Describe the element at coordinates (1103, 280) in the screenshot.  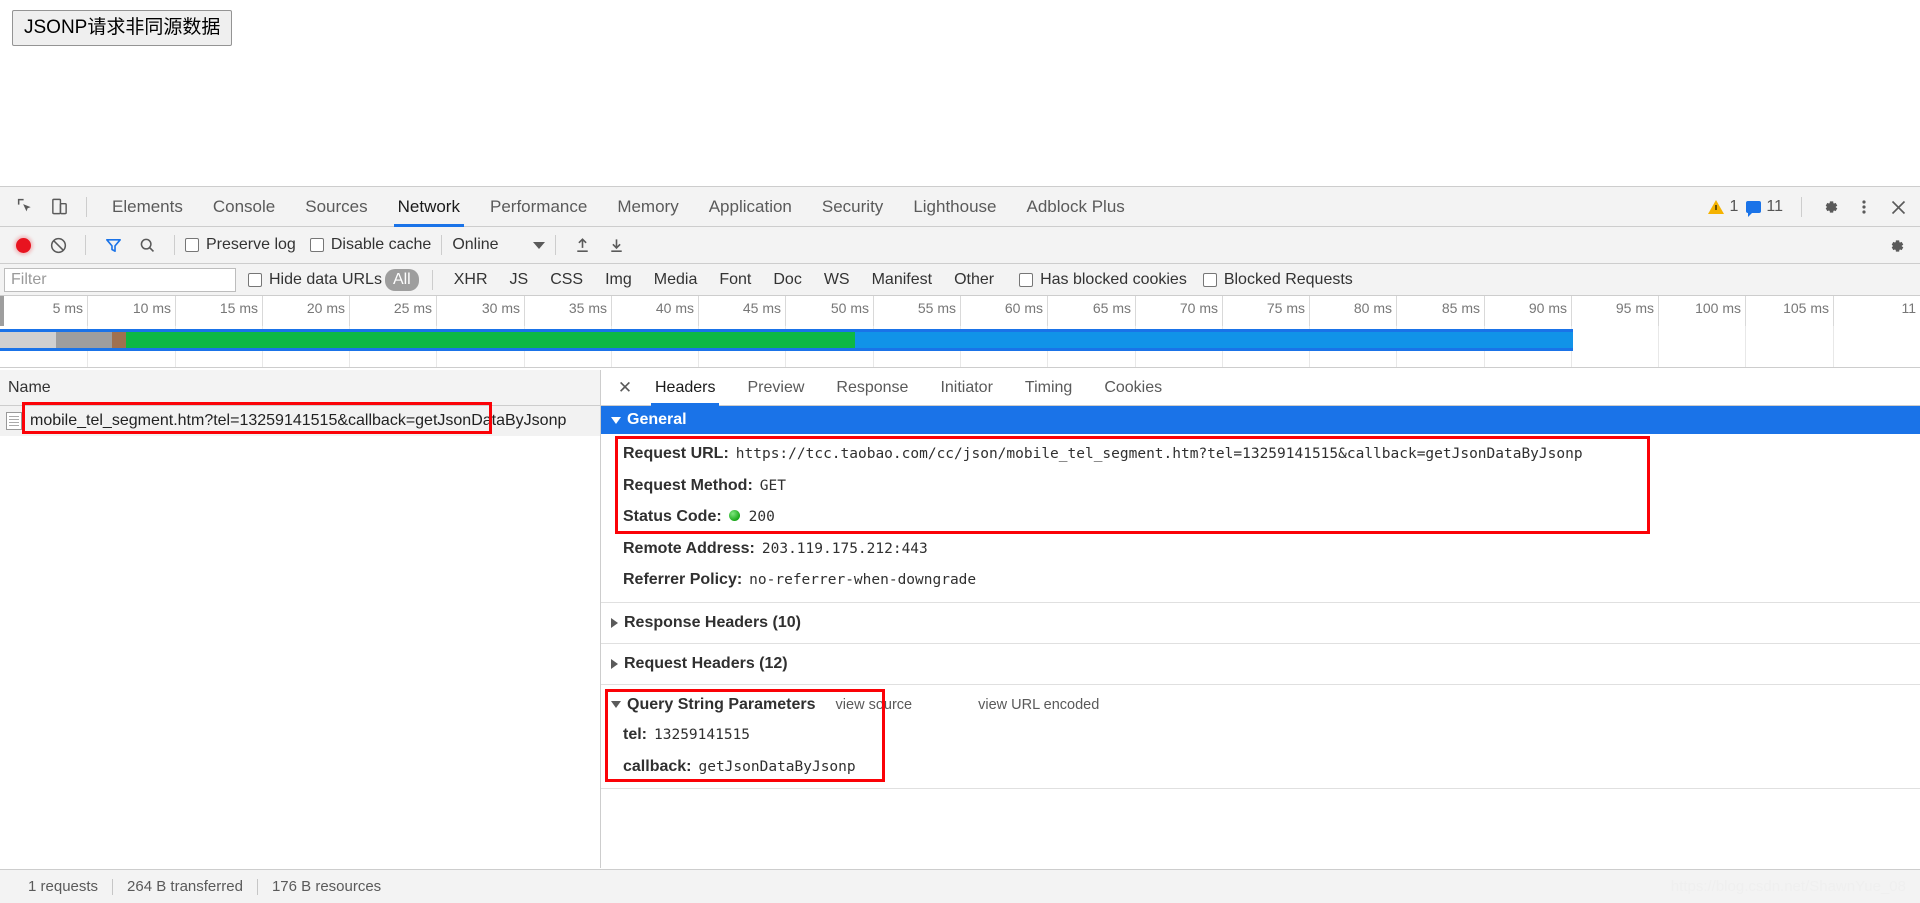
I see `has-blocked-cookies-checkbox: Has blocked cookies` at that location.